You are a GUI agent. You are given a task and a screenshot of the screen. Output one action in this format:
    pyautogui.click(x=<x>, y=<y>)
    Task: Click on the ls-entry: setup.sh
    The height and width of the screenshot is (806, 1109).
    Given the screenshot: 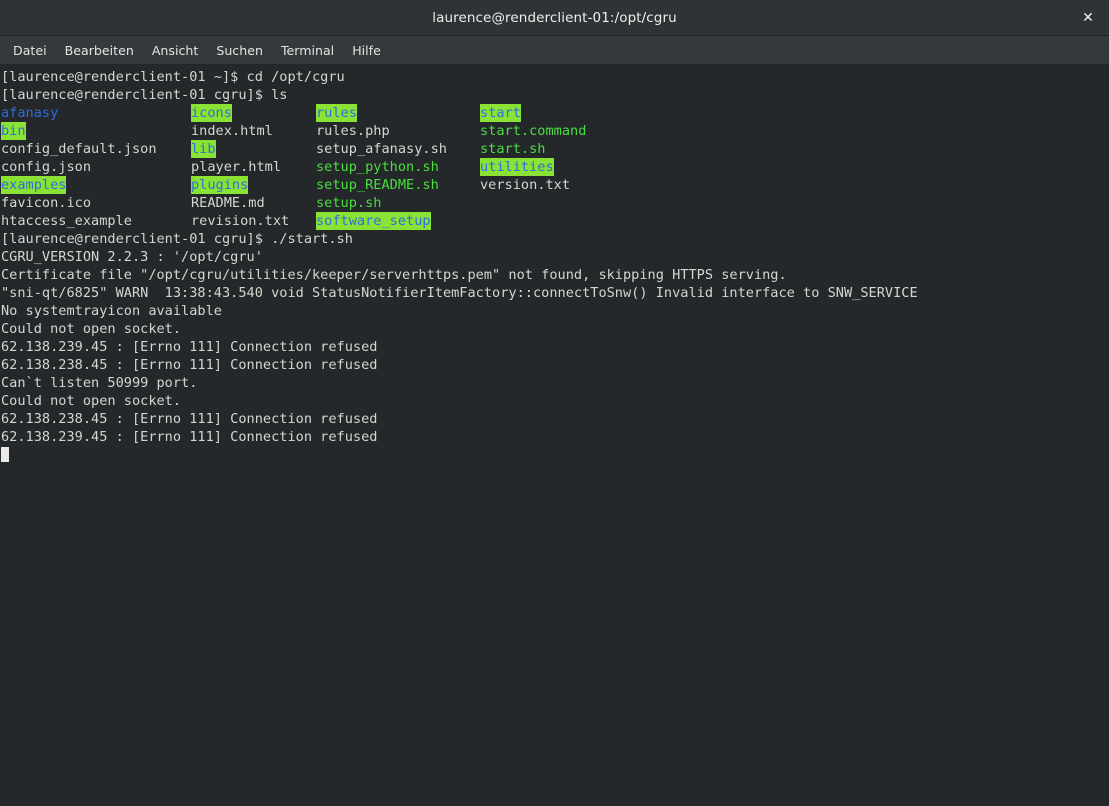 What is the action you would take?
    pyautogui.click(x=349, y=203)
    